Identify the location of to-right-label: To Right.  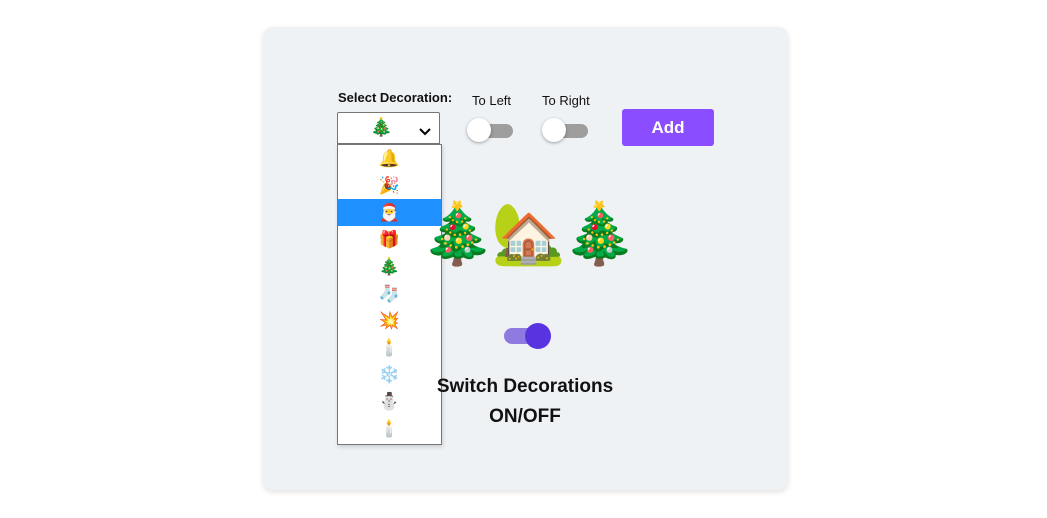
(566, 100).